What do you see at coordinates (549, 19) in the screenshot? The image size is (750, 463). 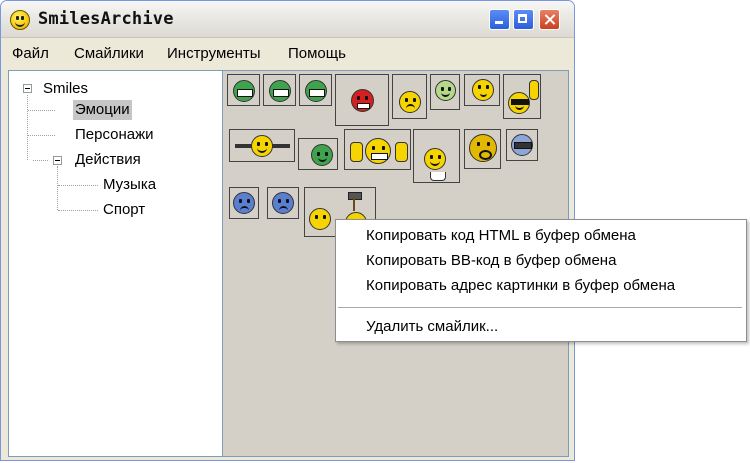 I see `close-icon` at bounding box center [549, 19].